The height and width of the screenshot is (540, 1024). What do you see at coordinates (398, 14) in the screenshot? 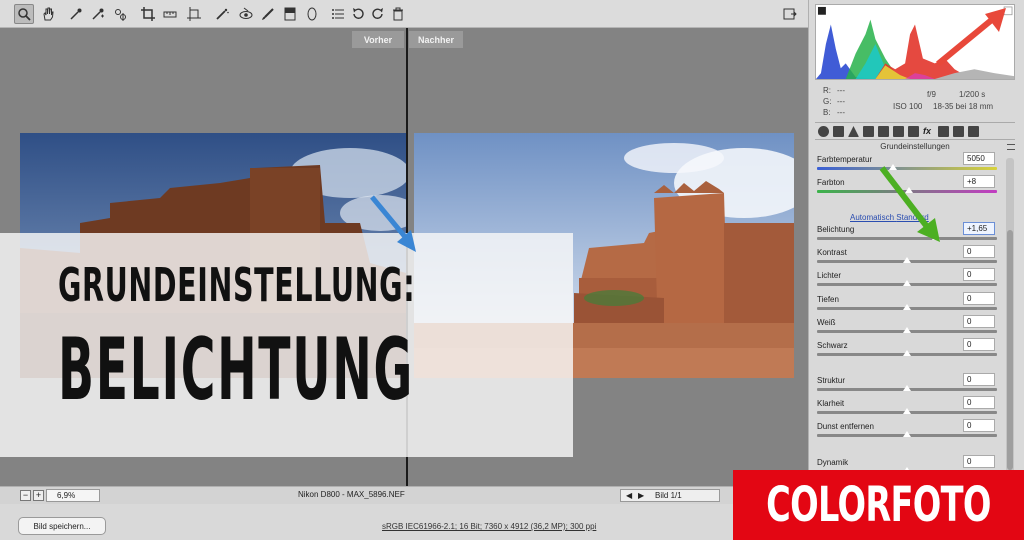
I see `trash-icon` at bounding box center [398, 14].